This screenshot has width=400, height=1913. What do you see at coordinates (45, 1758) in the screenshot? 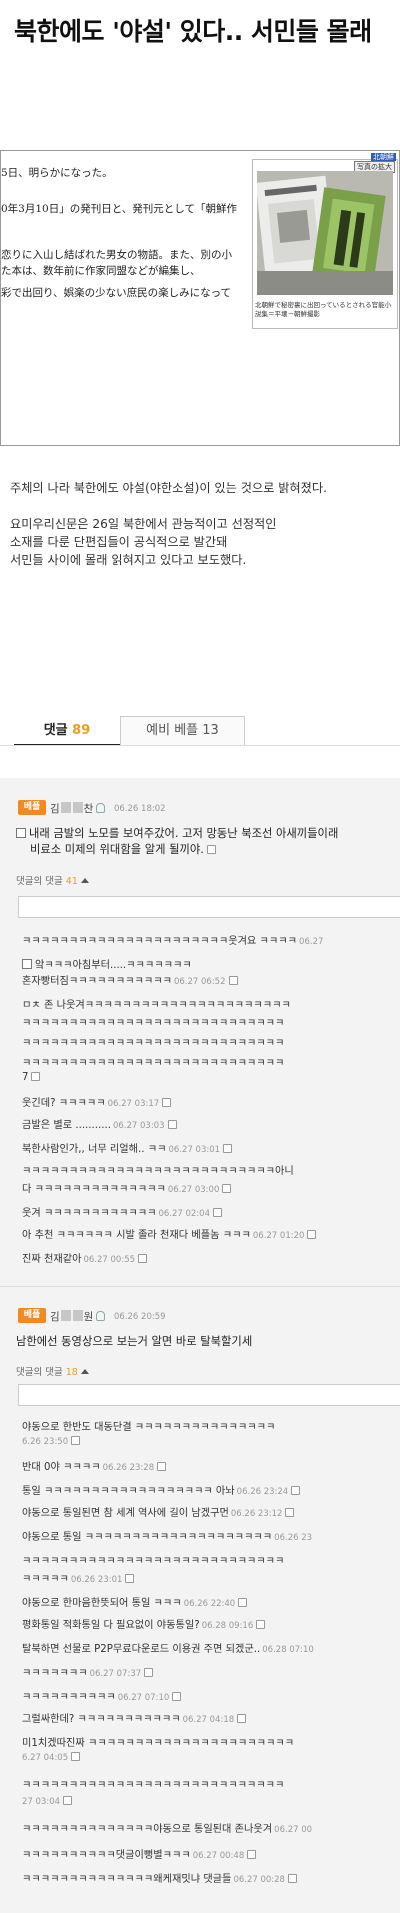
I see `reply-date: 6.27 04:05` at bounding box center [45, 1758].